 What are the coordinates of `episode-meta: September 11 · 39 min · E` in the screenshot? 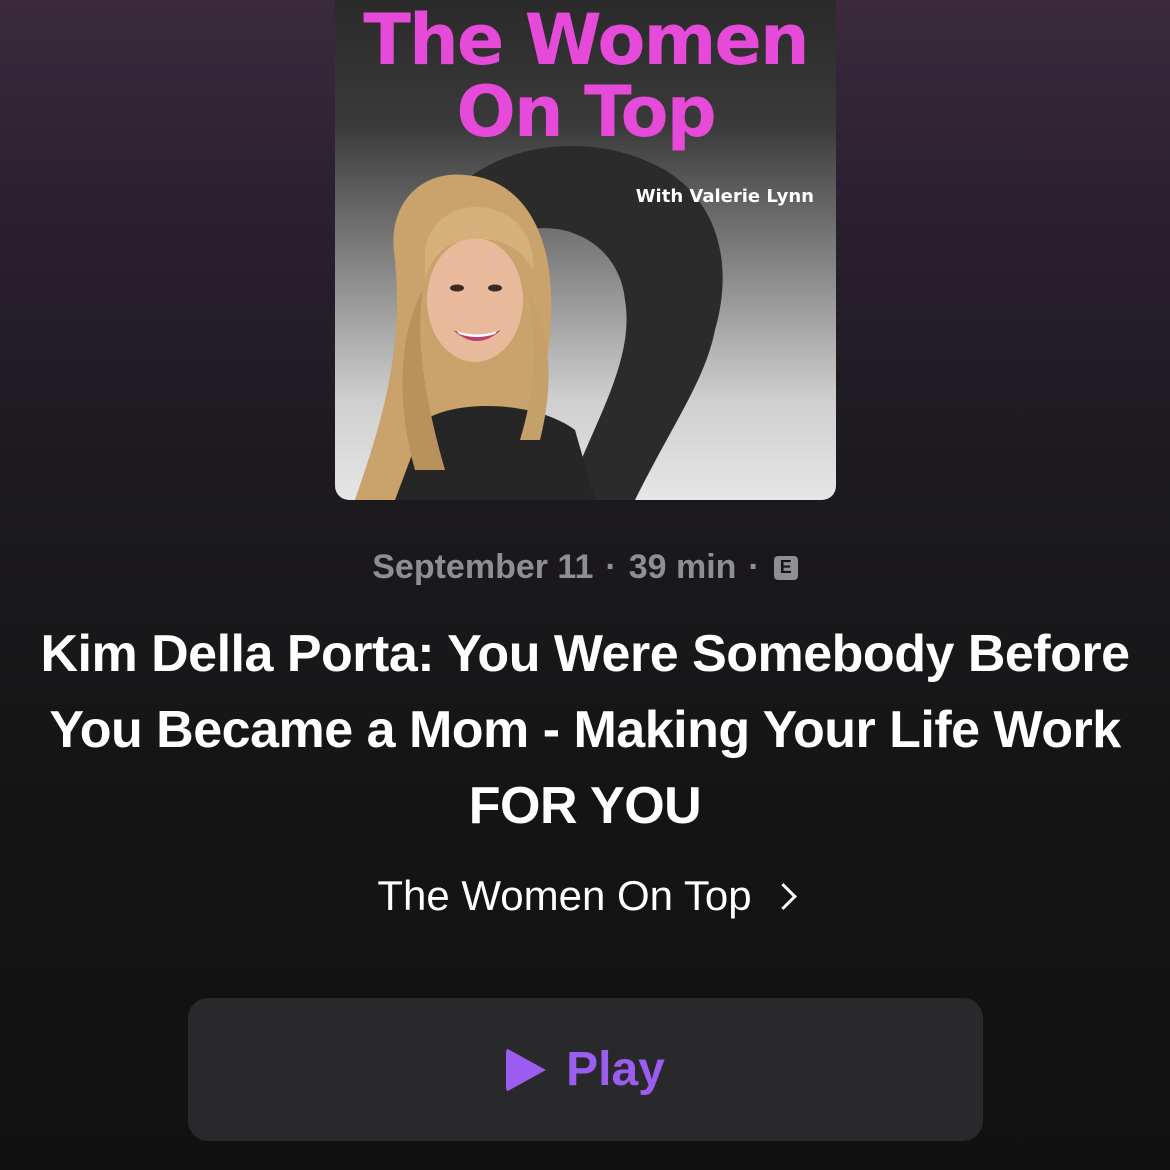 It's located at (585, 567).